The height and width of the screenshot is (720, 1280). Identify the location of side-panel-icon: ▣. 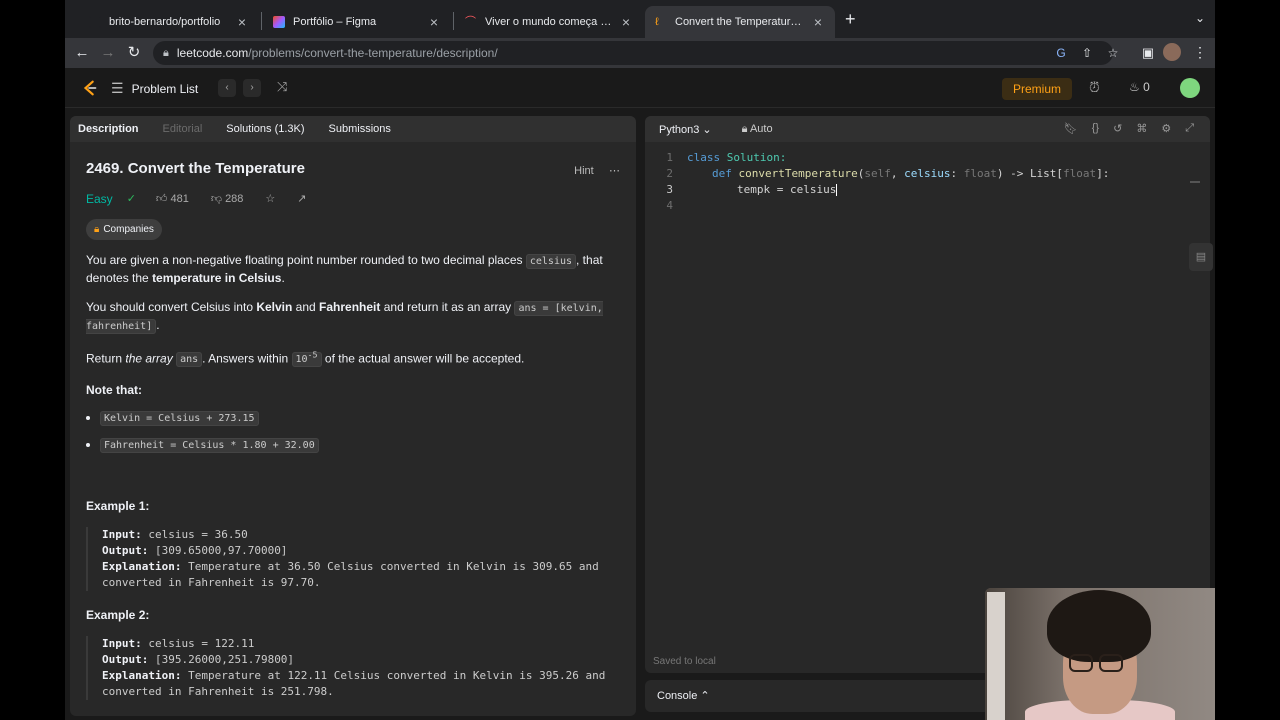
(1148, 53).